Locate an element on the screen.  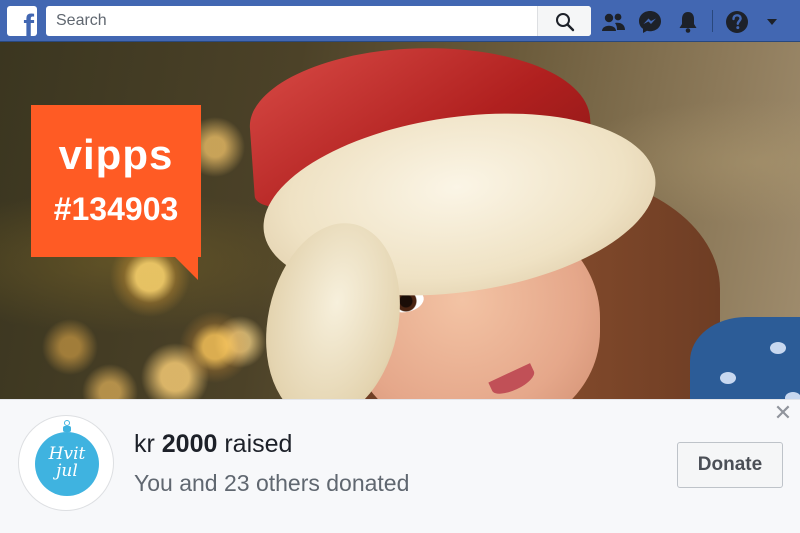
facebook-logo: f is located at coordinates (22, 21).